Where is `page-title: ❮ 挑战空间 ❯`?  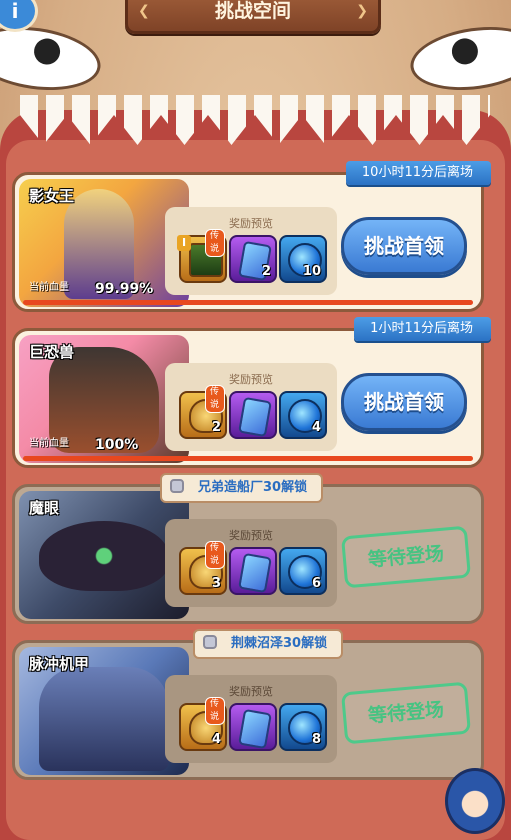
page-title: ❮ 挑战空间 ❯ is located at coordinates (253, 17).